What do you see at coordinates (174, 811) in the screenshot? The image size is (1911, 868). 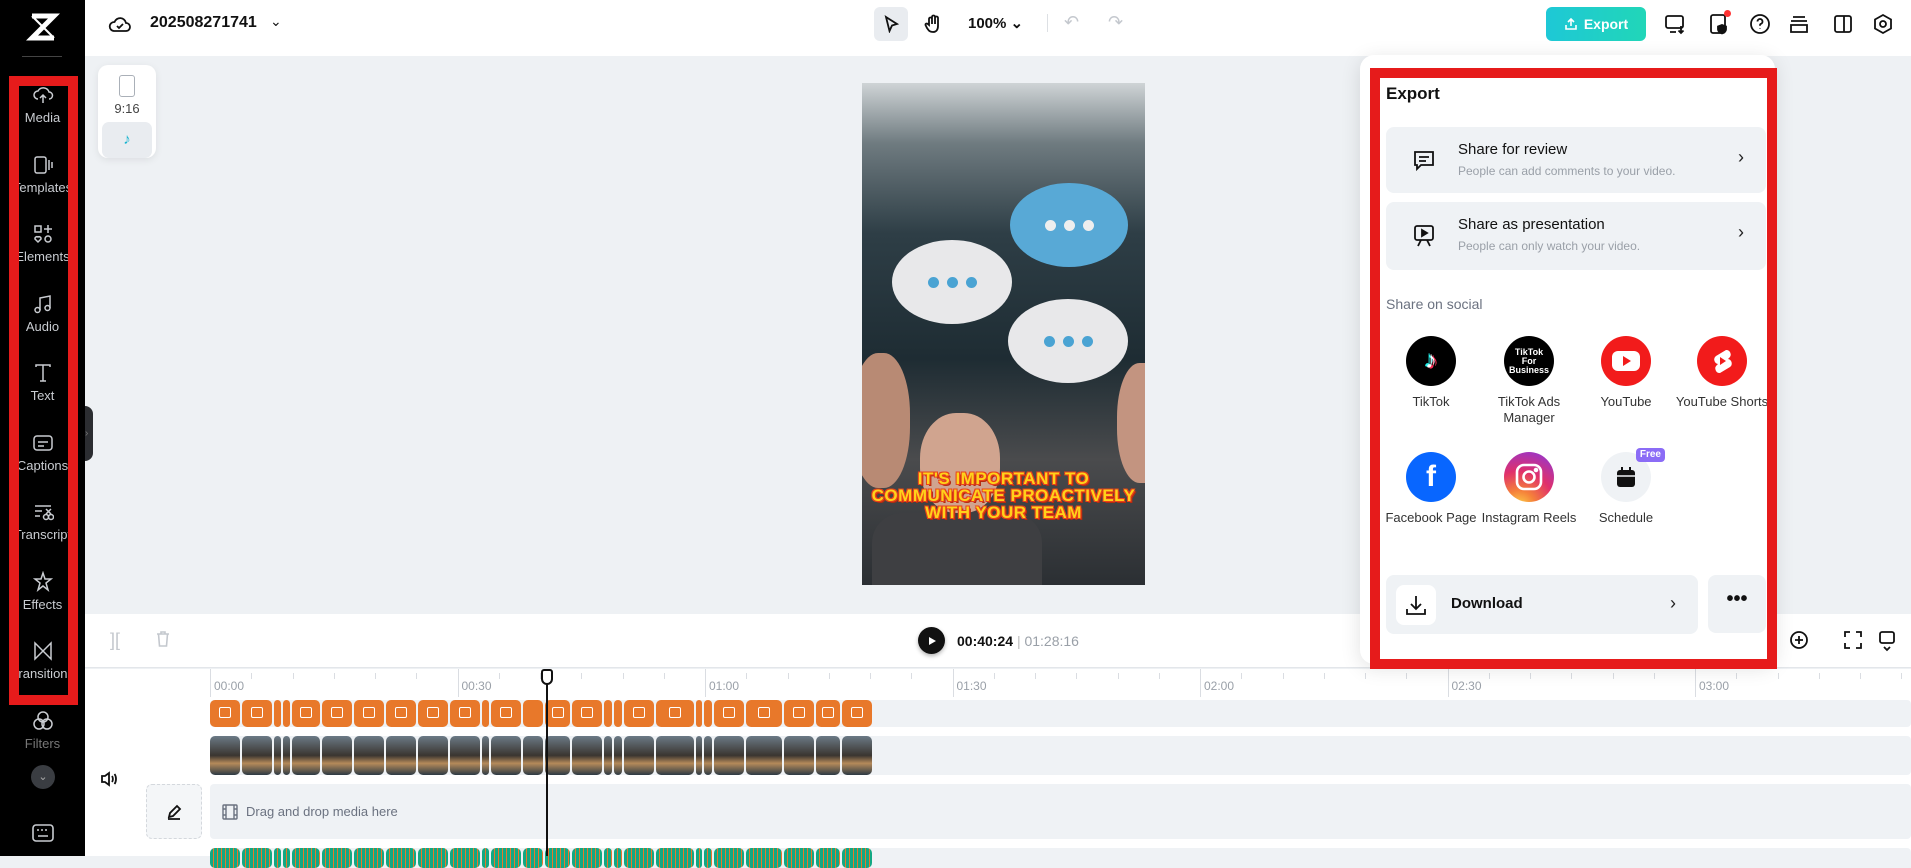 I see `edit-cover-button` at bounding box center [174, 811].